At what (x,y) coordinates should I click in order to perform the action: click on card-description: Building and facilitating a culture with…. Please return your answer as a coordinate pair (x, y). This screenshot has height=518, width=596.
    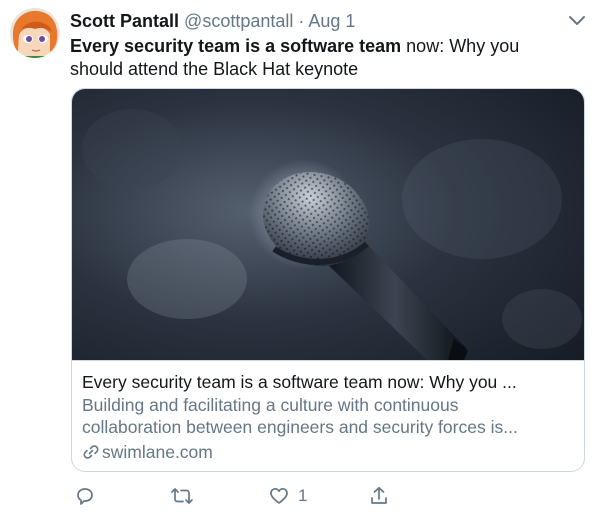
    Looking at the image, I should click on (329, 416).